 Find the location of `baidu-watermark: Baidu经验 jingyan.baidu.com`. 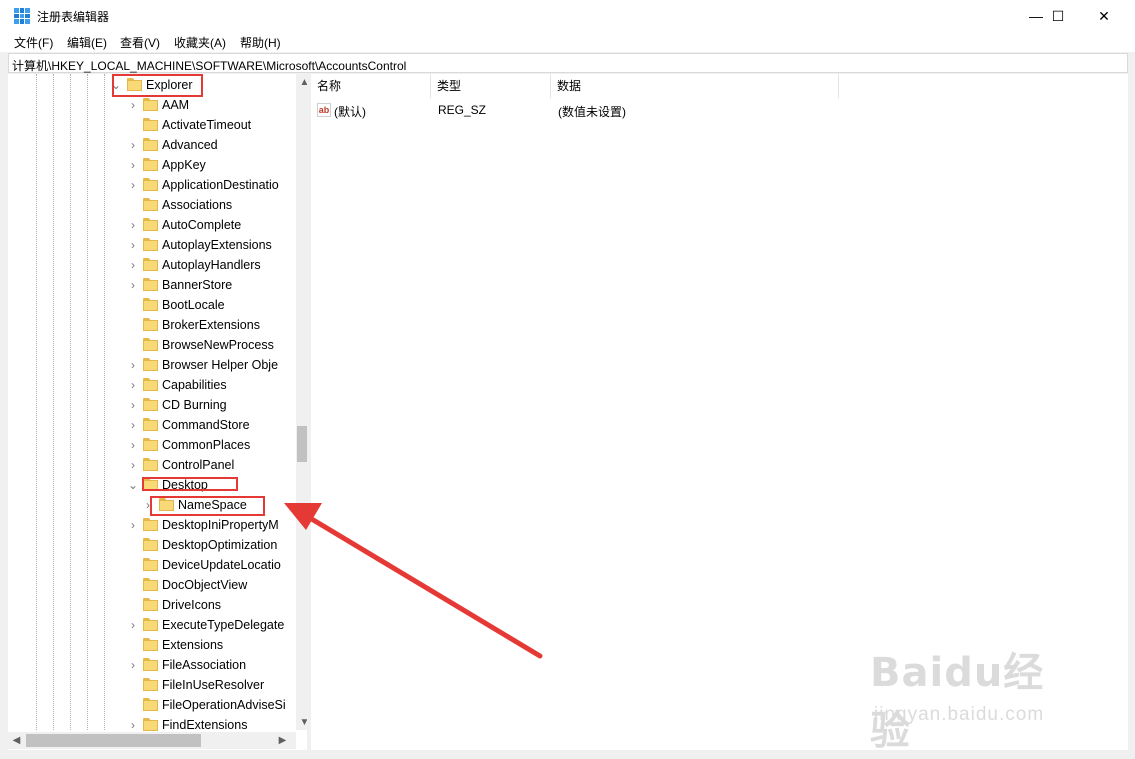

baidu-watermark: Baidu经验 jingyan.baidu.com is located at coordinates (975, 697).